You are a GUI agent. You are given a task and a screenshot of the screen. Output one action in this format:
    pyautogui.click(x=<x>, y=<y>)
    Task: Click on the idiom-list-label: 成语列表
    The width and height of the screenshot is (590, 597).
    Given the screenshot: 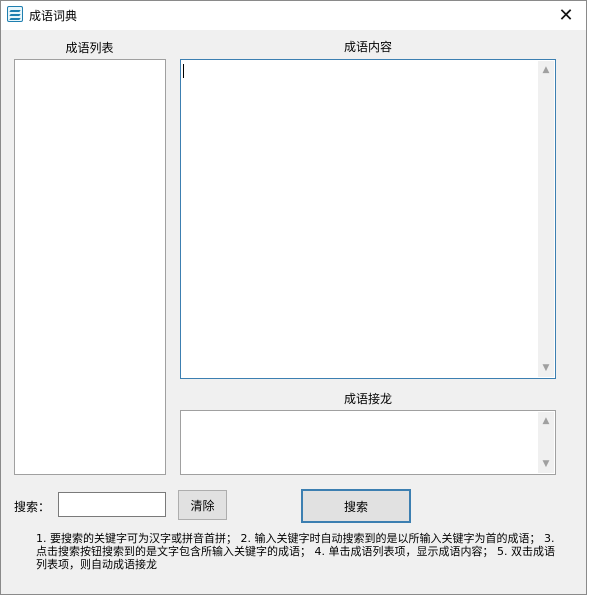 What is the action you would take?
    pyautogui.click(x=89, y=48)
    